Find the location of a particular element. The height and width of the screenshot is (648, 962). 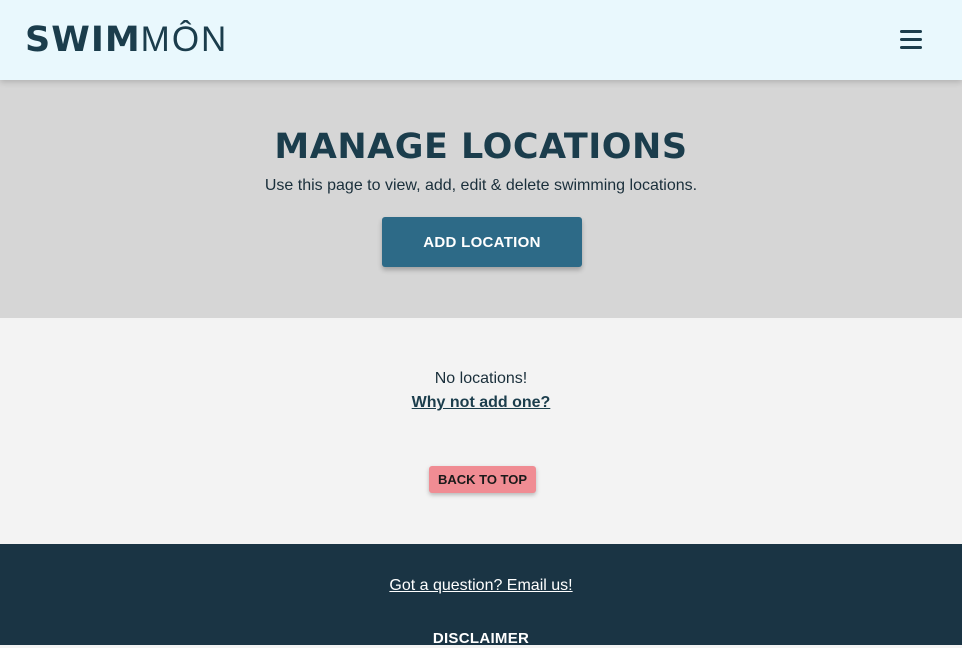

hamburger-menu-icon is located at coordinates (911, 39).